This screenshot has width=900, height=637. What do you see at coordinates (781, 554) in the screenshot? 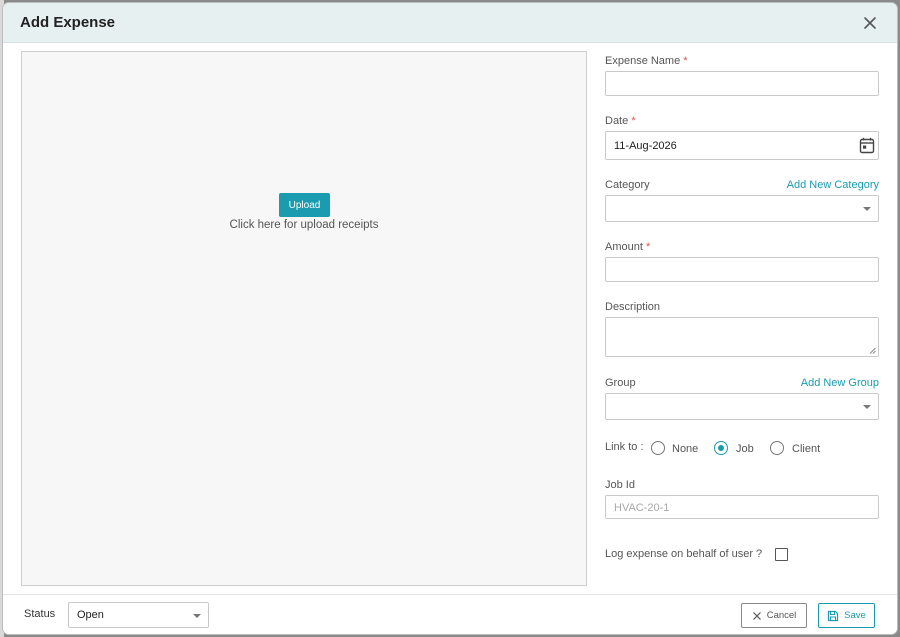
I see `log-on-behalf-checkbox` at bounding box center [781, 554].